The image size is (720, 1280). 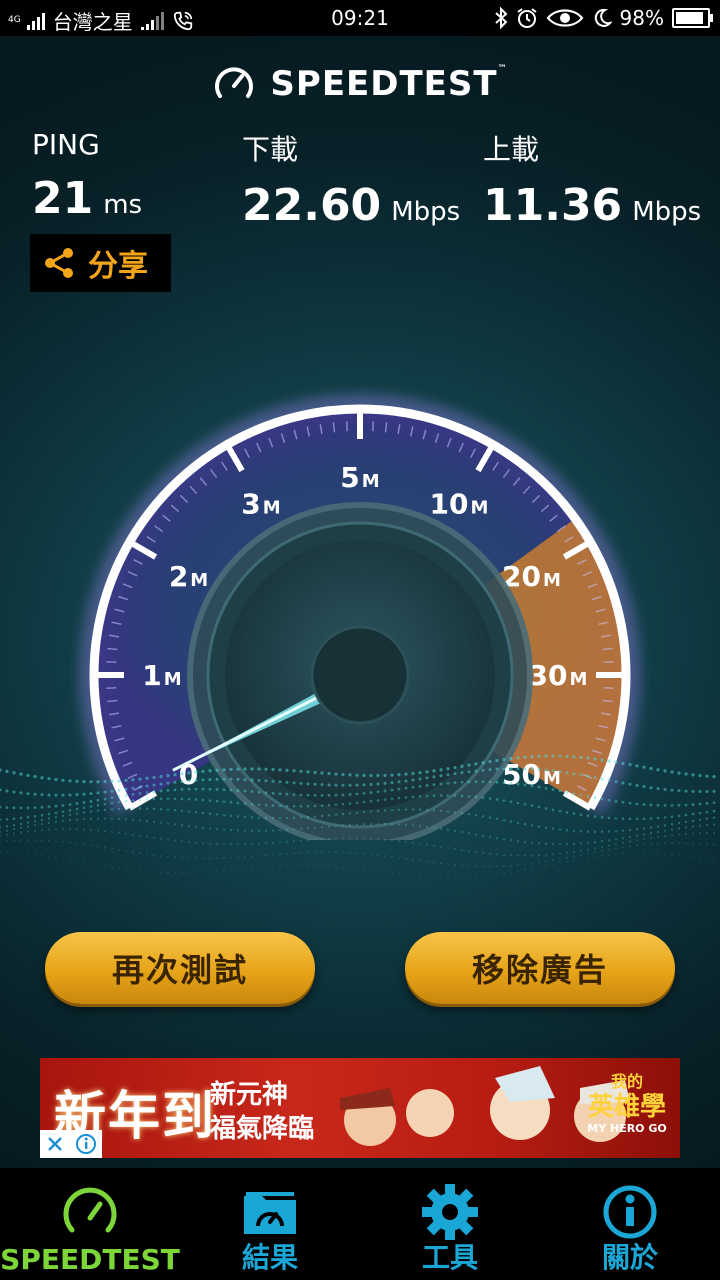 I want to click on upload-label: 上載, so click(x=511, y=149).